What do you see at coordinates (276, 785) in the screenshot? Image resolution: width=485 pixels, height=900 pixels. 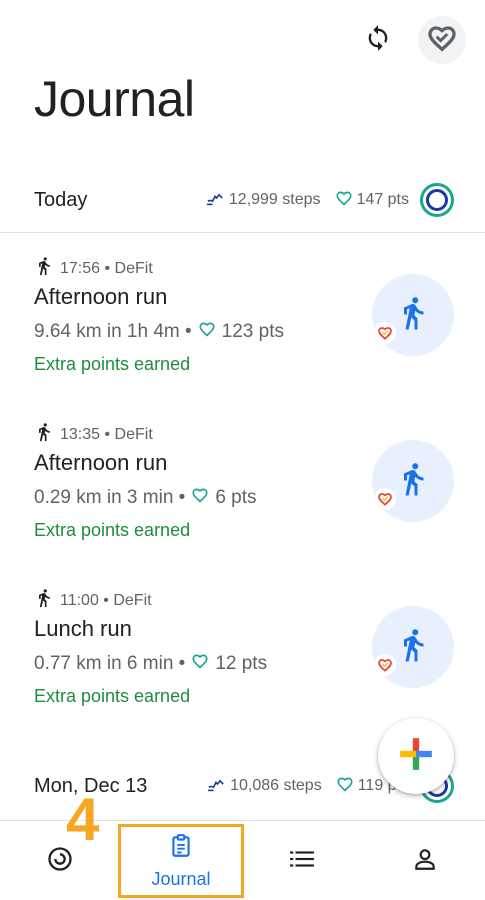 I see `steps-count: 10,086 steps` at bounding box center [276, 785].